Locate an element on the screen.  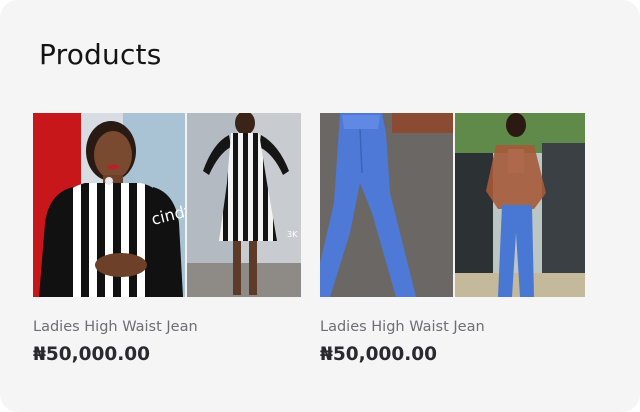
page-title: Products is located at coordinates (100, 54).